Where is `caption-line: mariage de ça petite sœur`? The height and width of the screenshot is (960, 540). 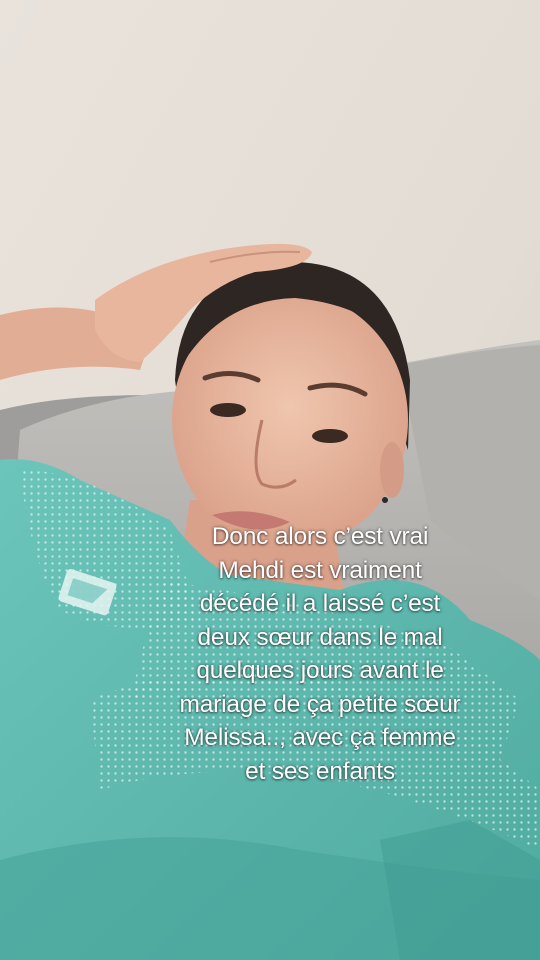
caption-line: mariage de ça petite sœur is located at coordinates (320, 704).